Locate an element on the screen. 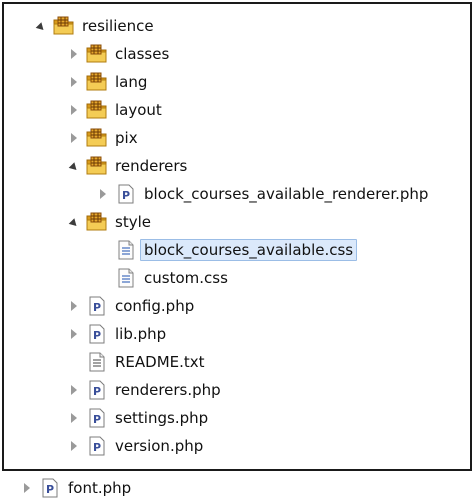  tree-item-label: pix is located at coordinates (126, 138).